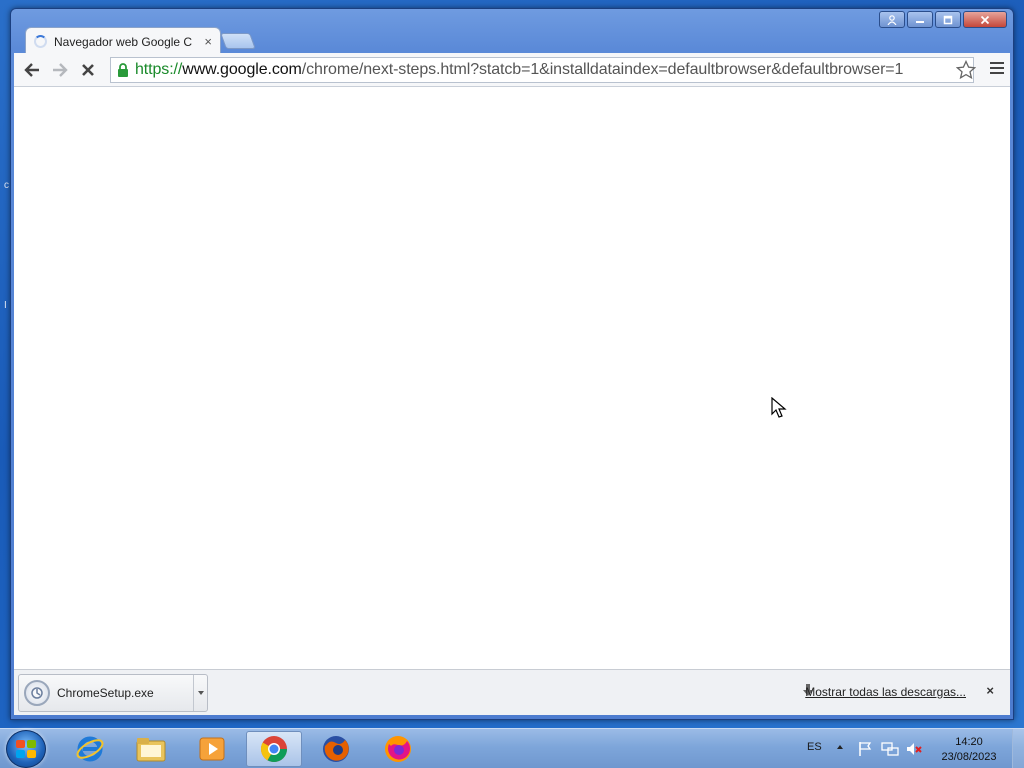  I want to click on media-player-icon, so click(212, 749).